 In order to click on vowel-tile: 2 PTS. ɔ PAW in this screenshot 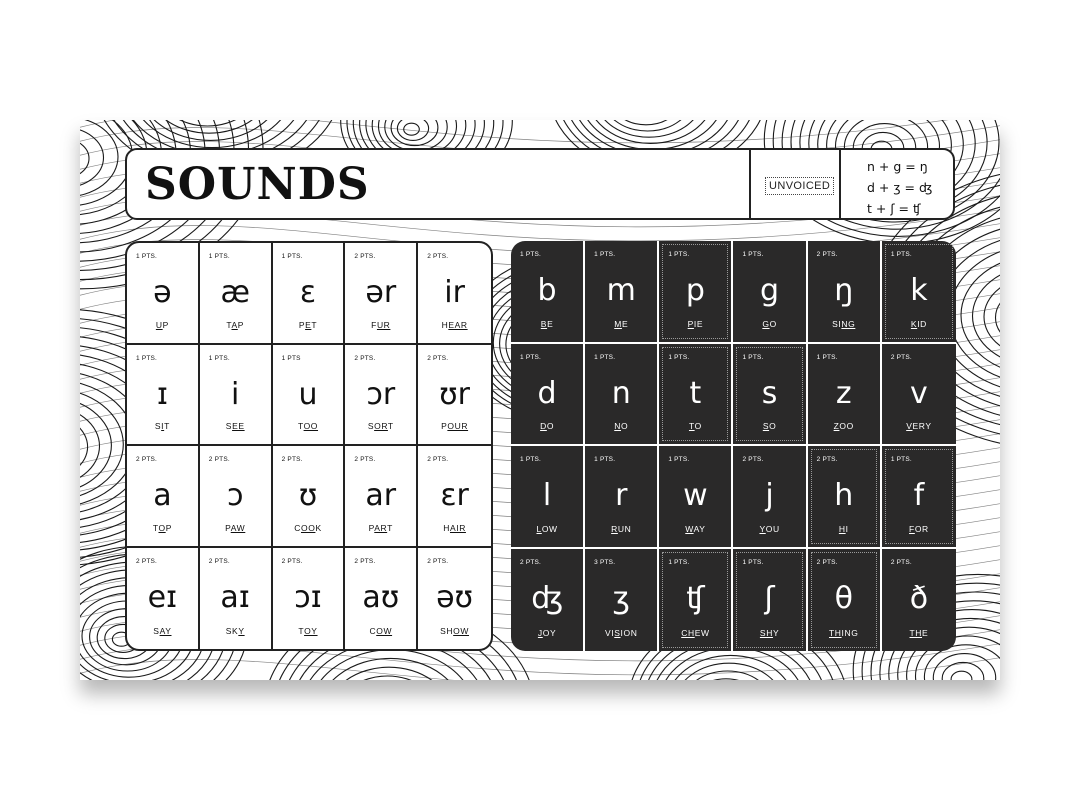, I will do `click(236, 497)`.